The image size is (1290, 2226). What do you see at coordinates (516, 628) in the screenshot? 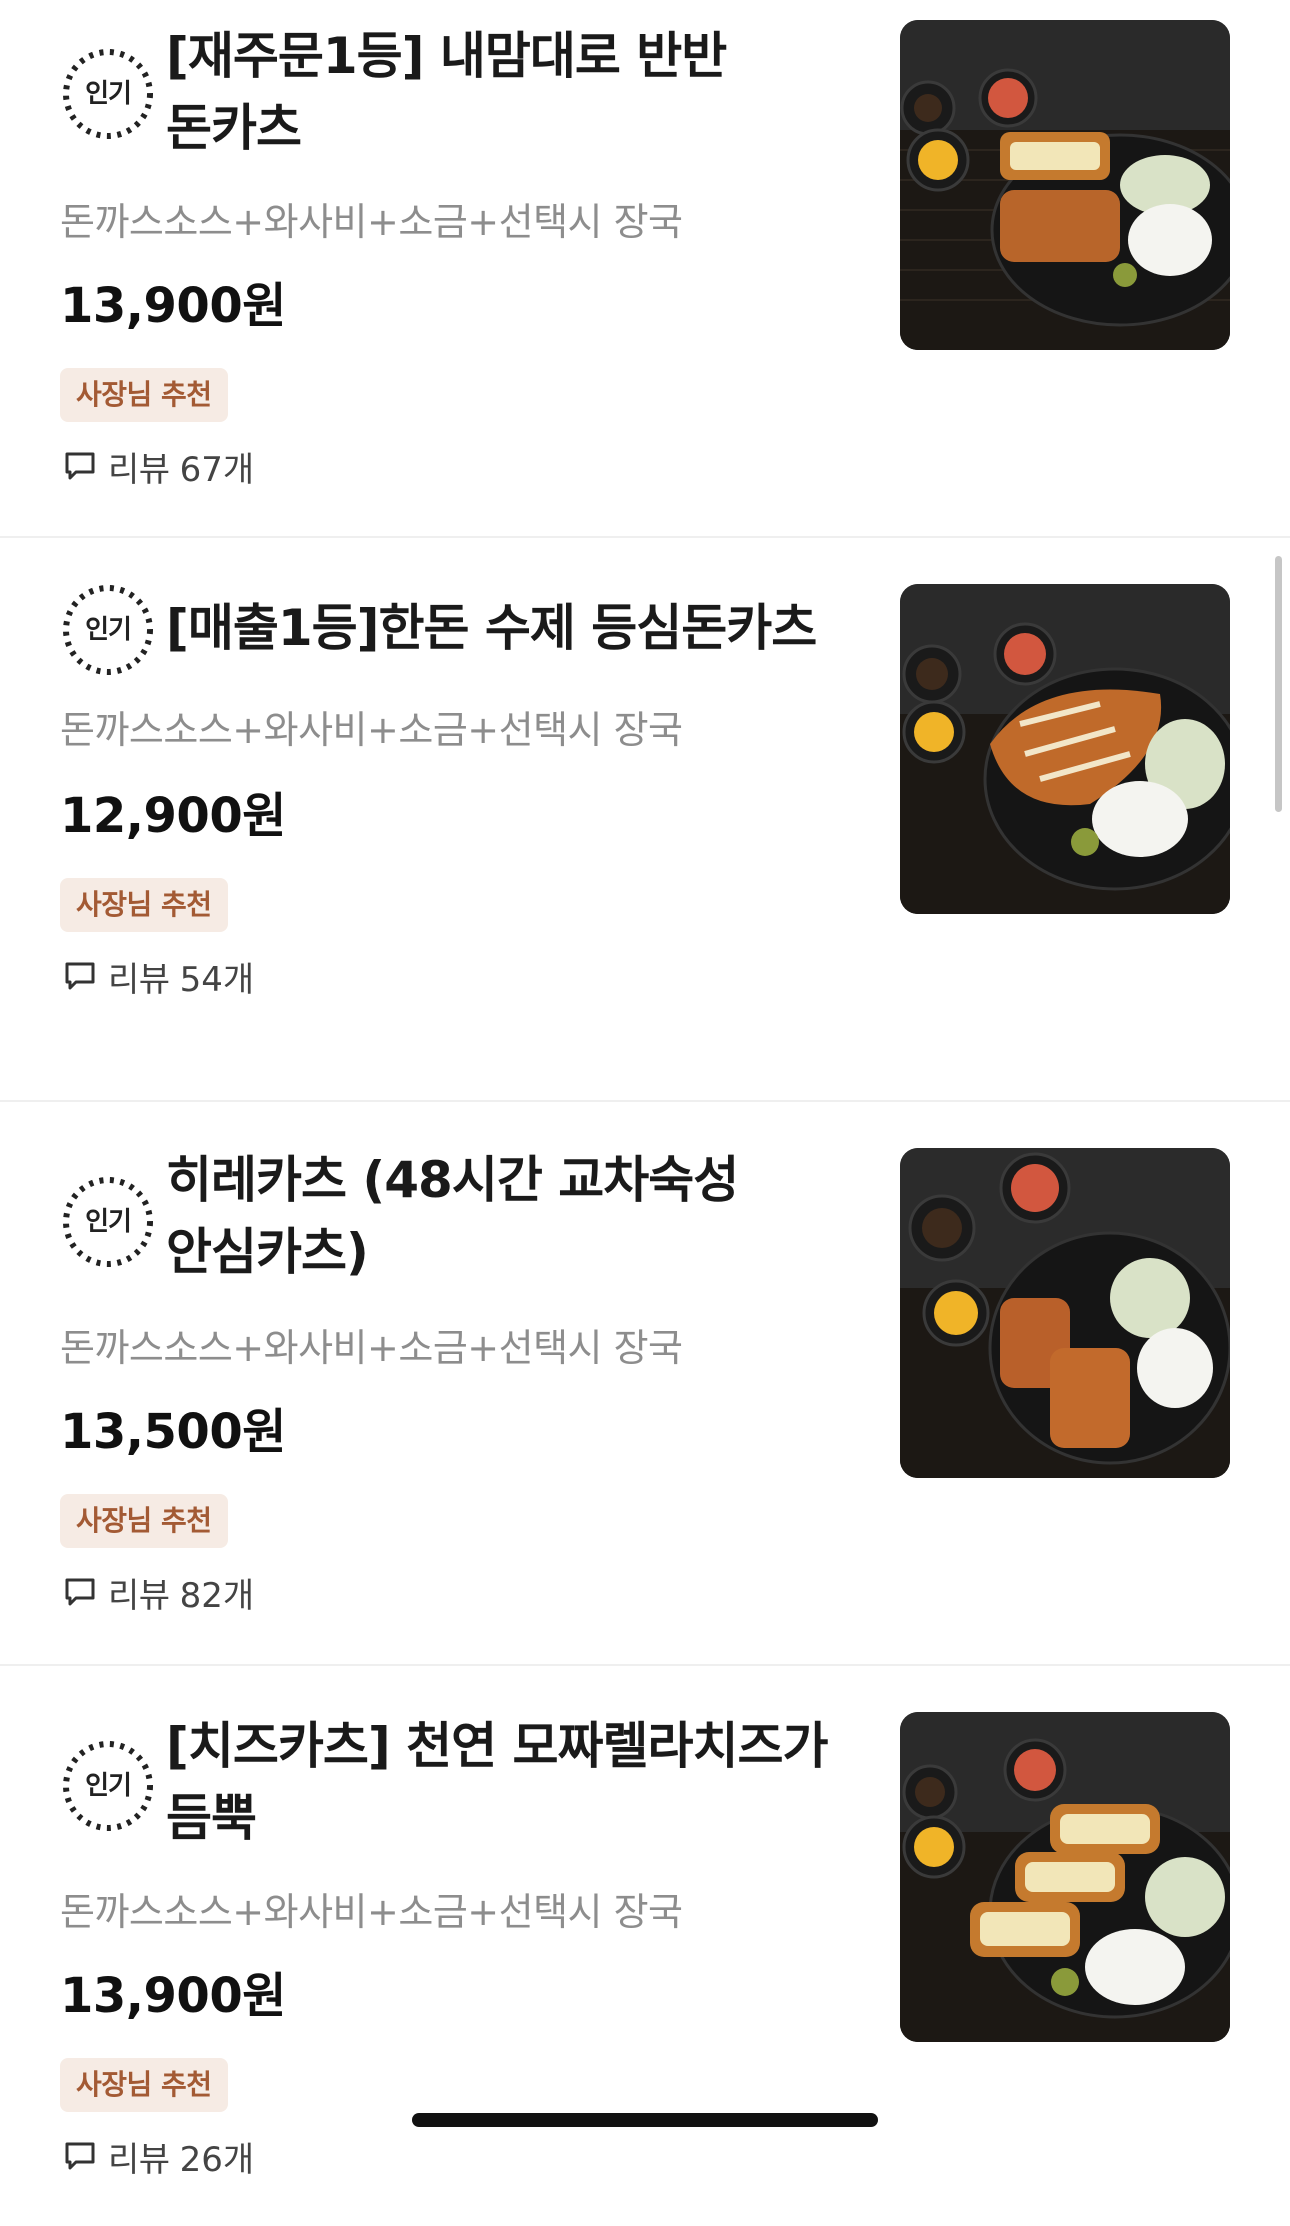
I see `menu-title: [매출1등]한돈 수제 등심돈카츠` at bounding box center [516, 628].